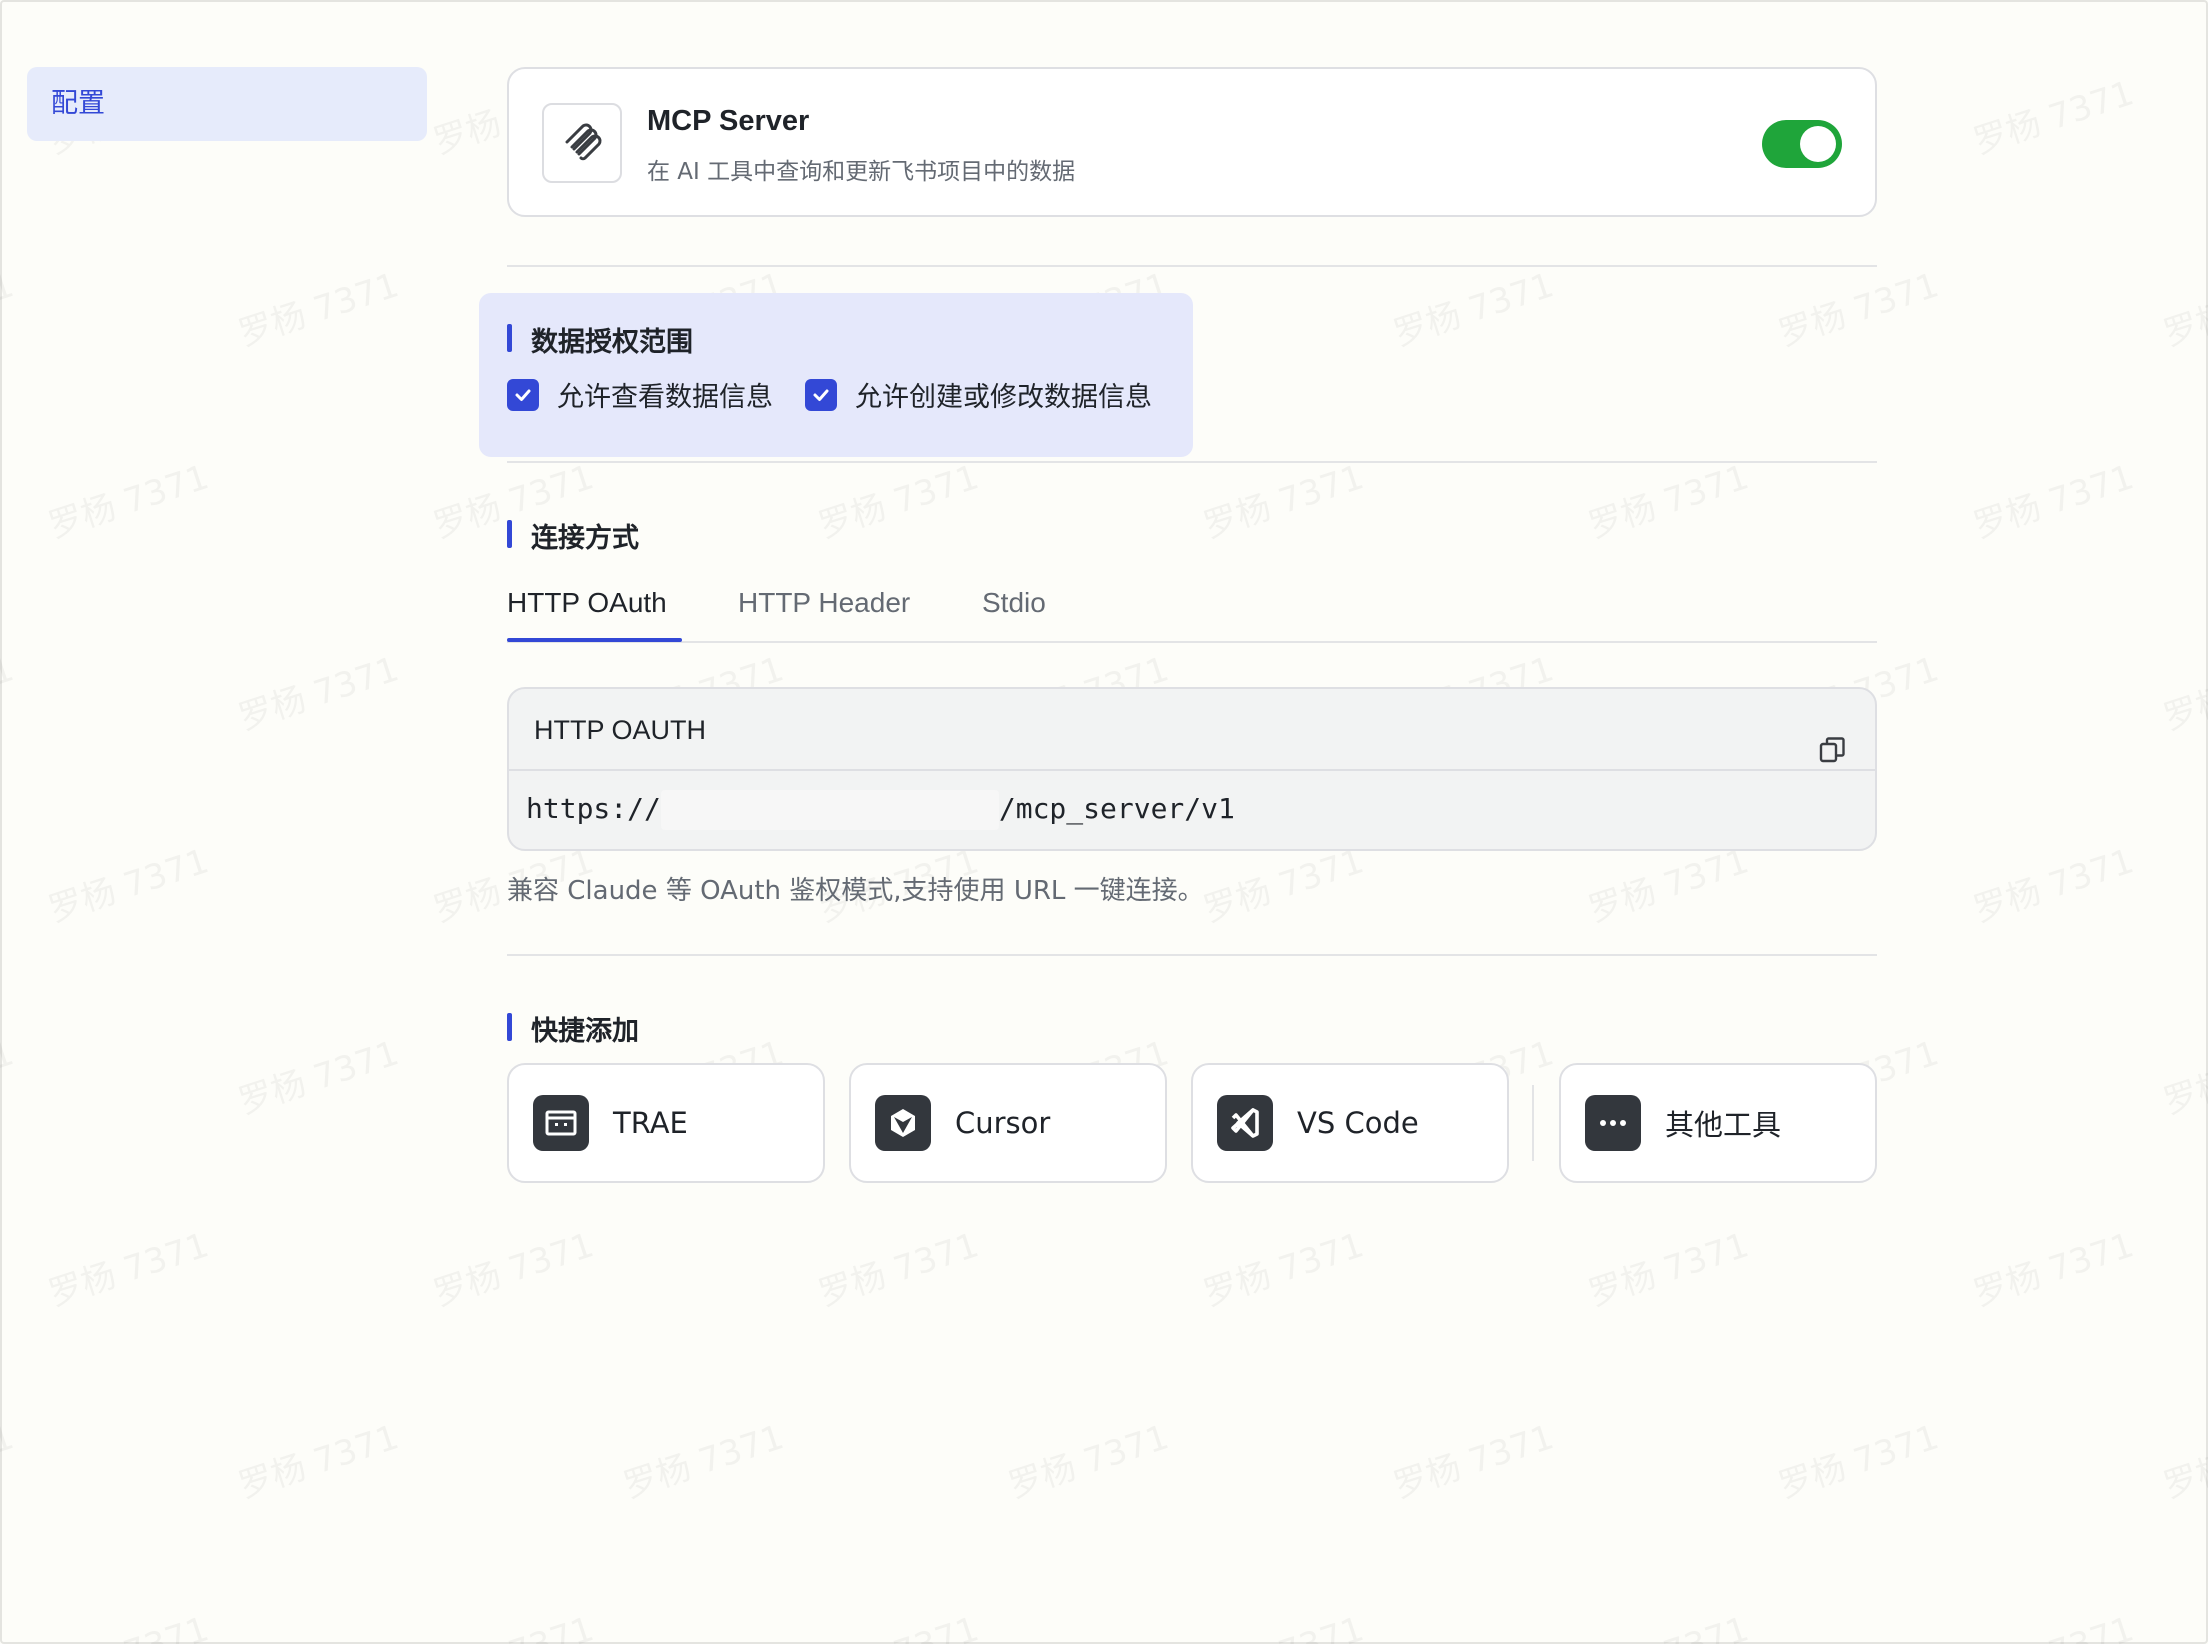 The width and height of the screenshot is (2208, 1644). I want to click on sidebar-item-config: 配置, so click(227, 104).